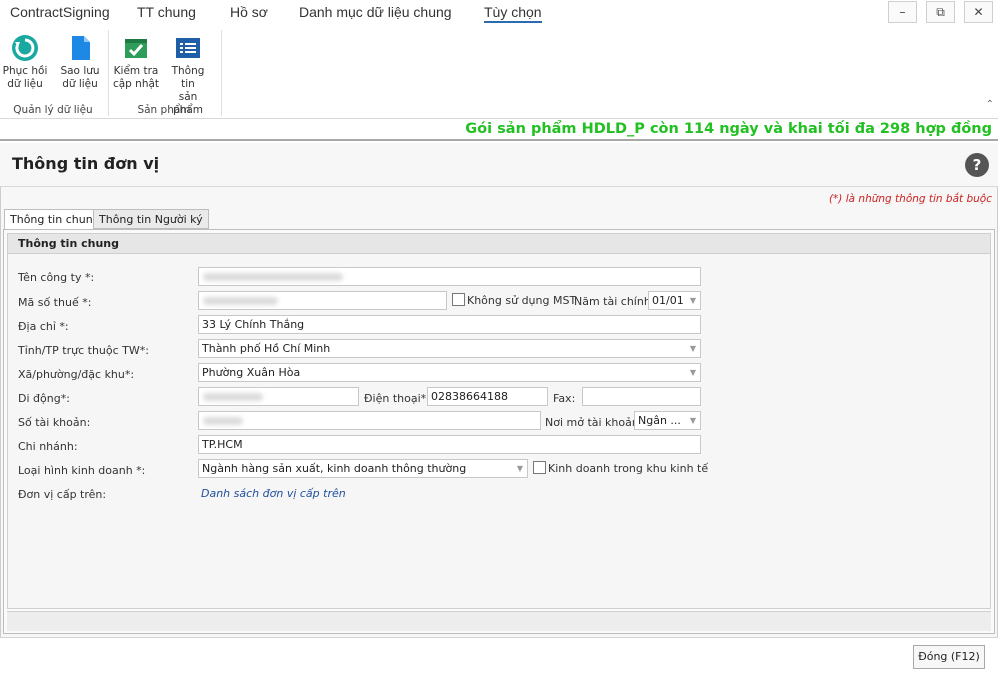  What do you see at coordinates (164, 110) in the screenshot?
I see `group-label-product: Sản phẩm` at bounding box center [164, 110].